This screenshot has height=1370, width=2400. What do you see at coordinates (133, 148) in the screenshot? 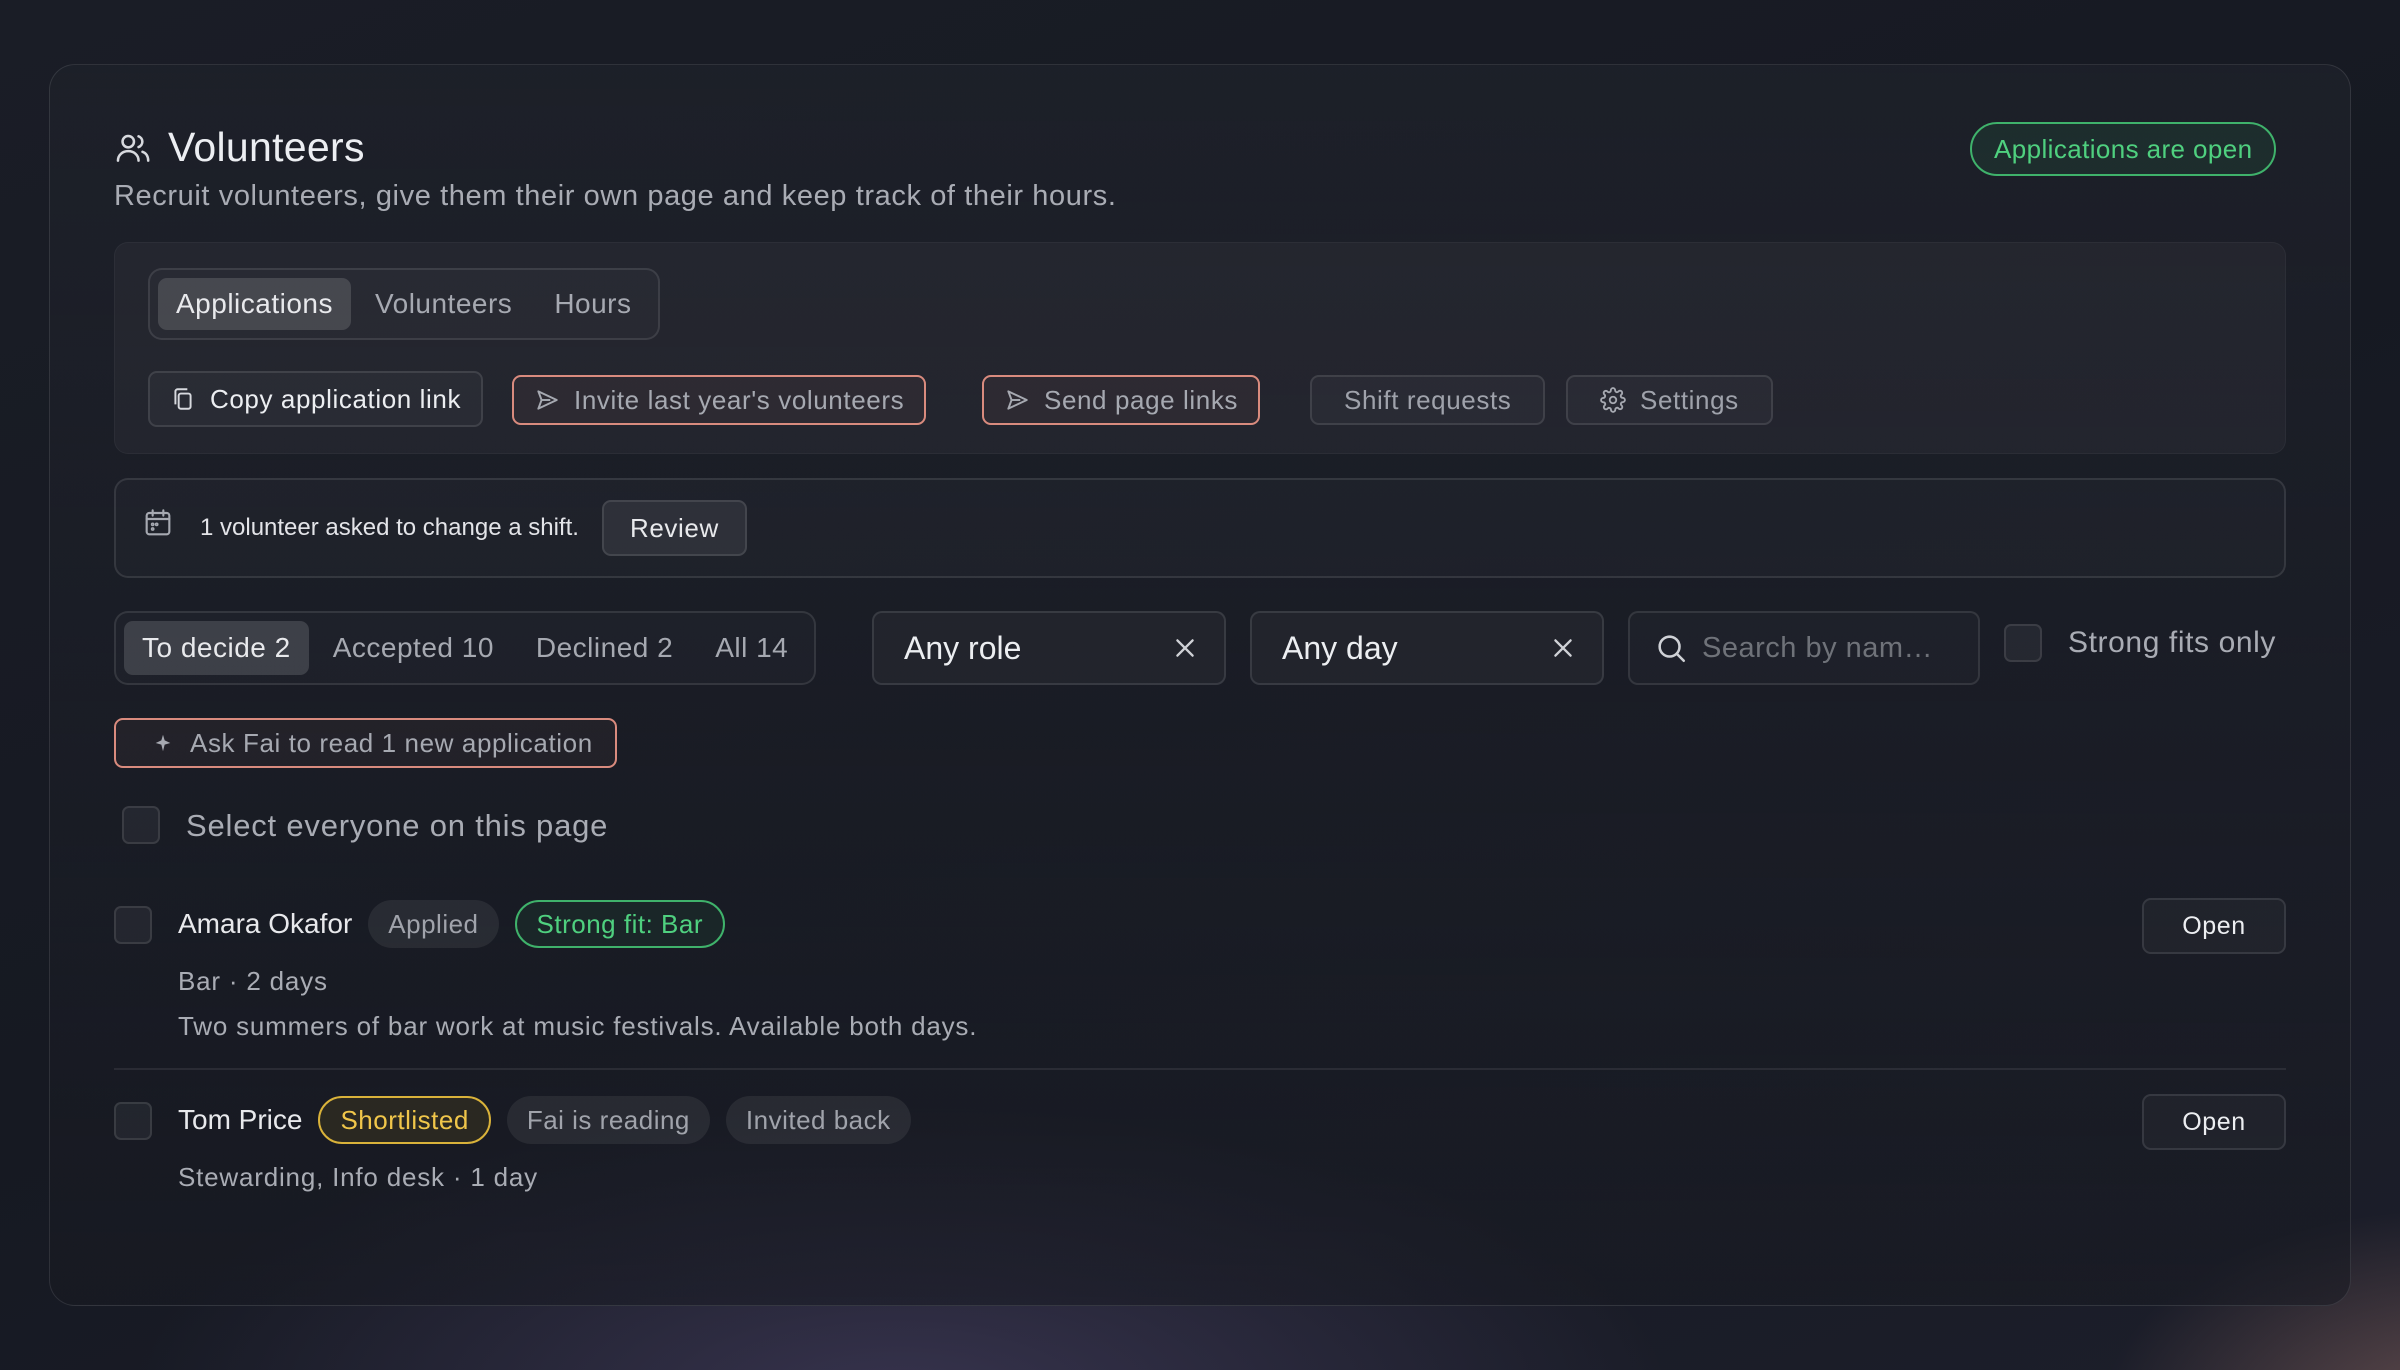
I see `users-icon` at bounding box center [133, 148].